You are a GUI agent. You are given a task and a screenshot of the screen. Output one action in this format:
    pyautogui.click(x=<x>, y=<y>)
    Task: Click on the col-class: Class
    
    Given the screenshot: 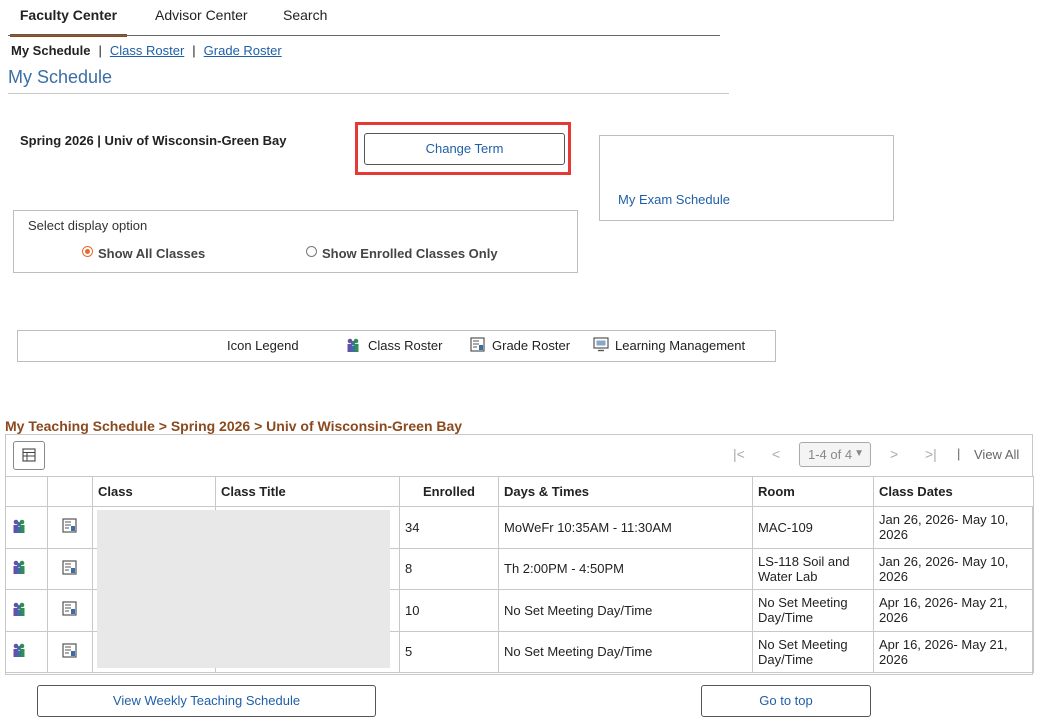 What is the action you would take?
    pyautogui.click(x=154, y=491)
    